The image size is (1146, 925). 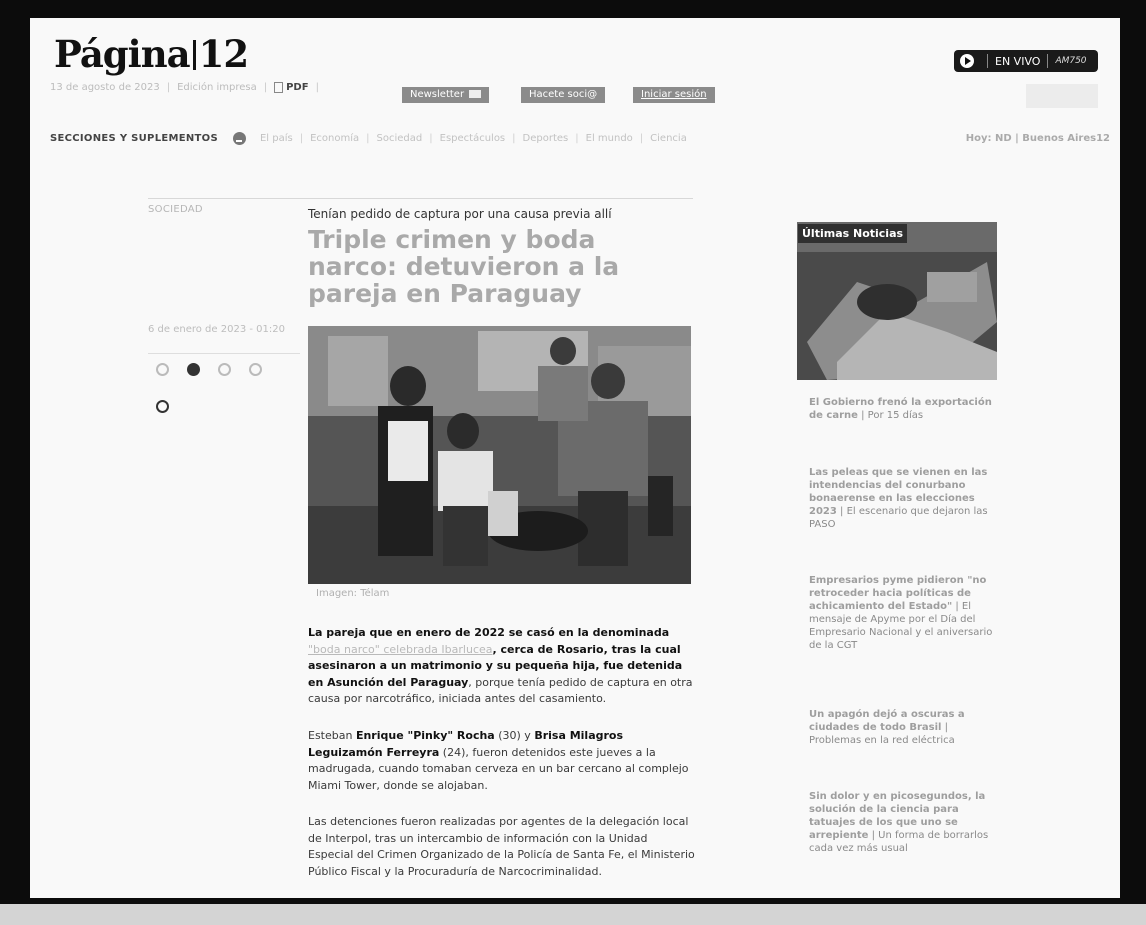 I want to click on nav-item-espectaculos: Espectáculos, so click(x=473, y=138).